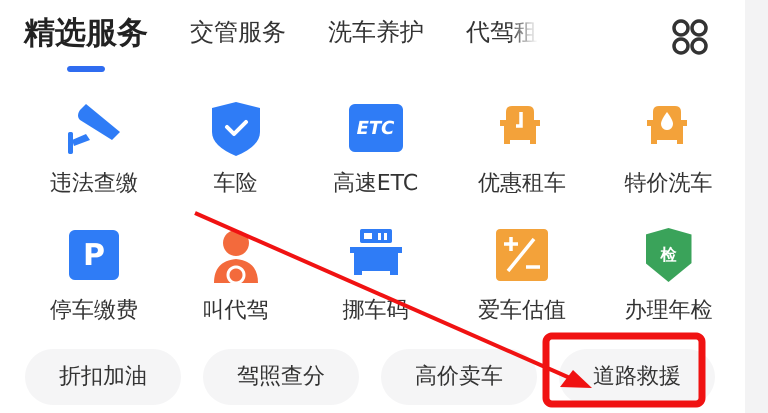 The width and height of the screenshot is (768, 413). I want to click on service-label: 停车缴费, so click(94, 310).